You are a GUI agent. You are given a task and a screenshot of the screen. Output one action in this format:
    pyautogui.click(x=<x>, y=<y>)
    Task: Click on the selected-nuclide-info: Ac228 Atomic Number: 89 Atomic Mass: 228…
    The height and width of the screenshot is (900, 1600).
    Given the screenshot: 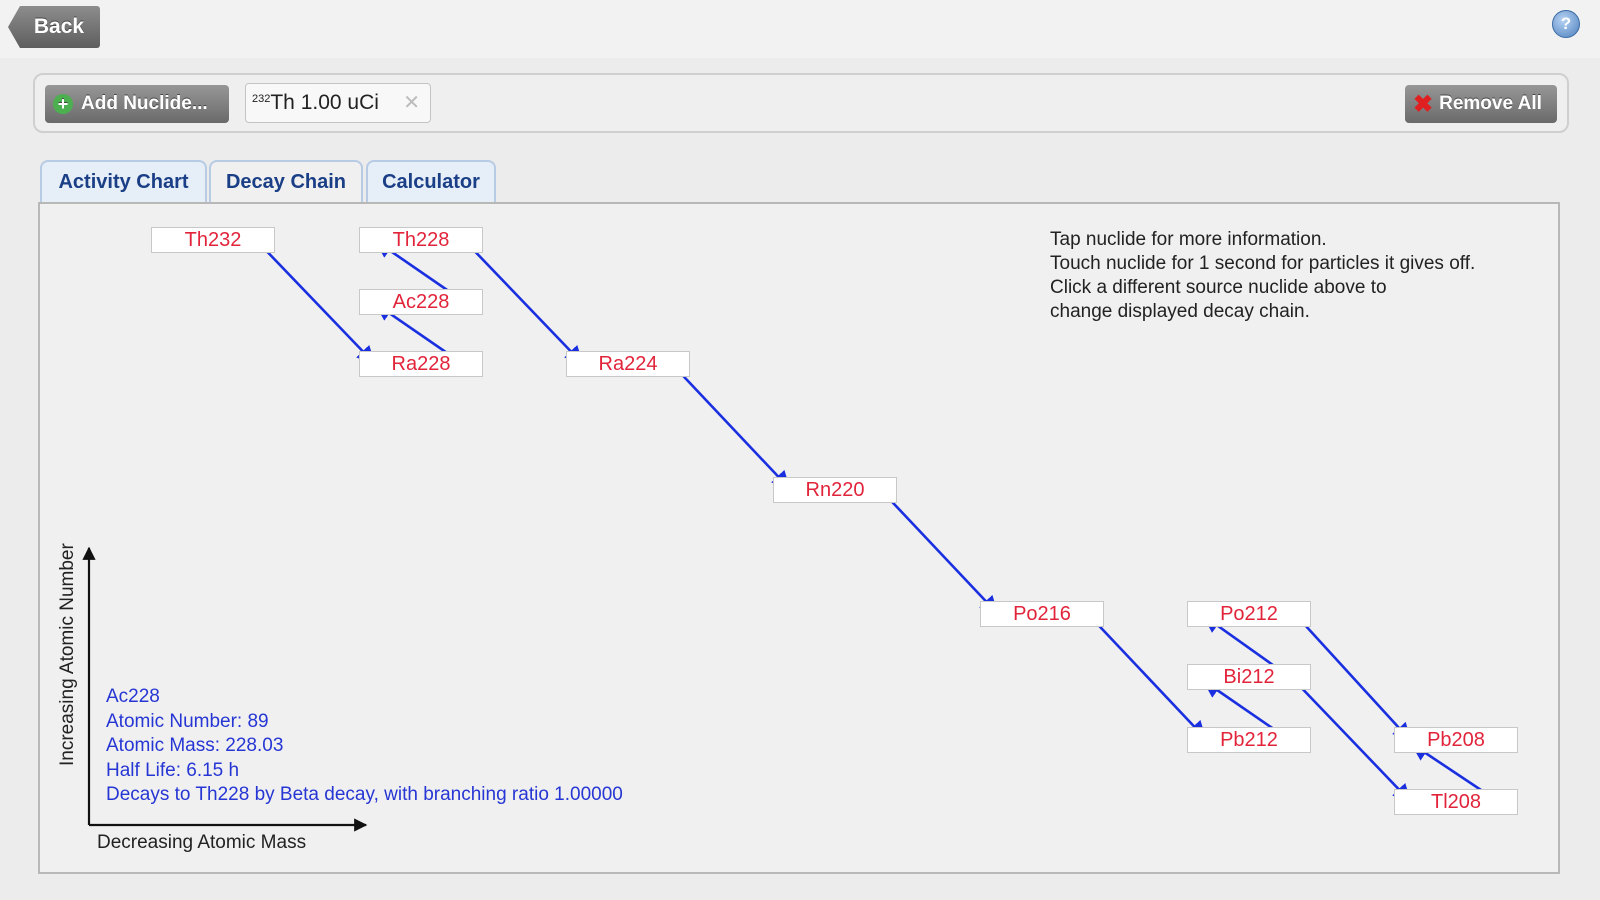 What is the action you would take?
    pyautogui.click(x=364, y=746)
    